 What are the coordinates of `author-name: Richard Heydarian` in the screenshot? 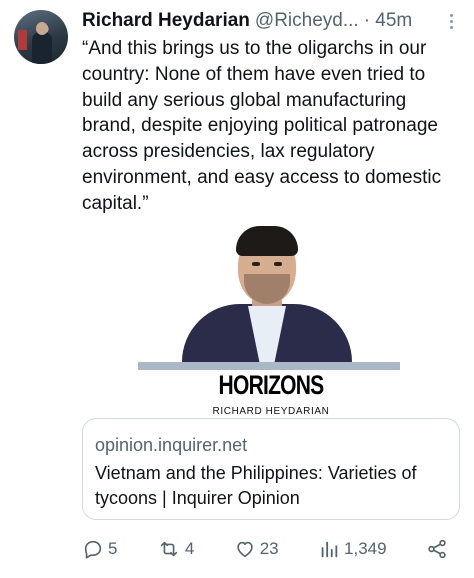 It's located at (166, 21).